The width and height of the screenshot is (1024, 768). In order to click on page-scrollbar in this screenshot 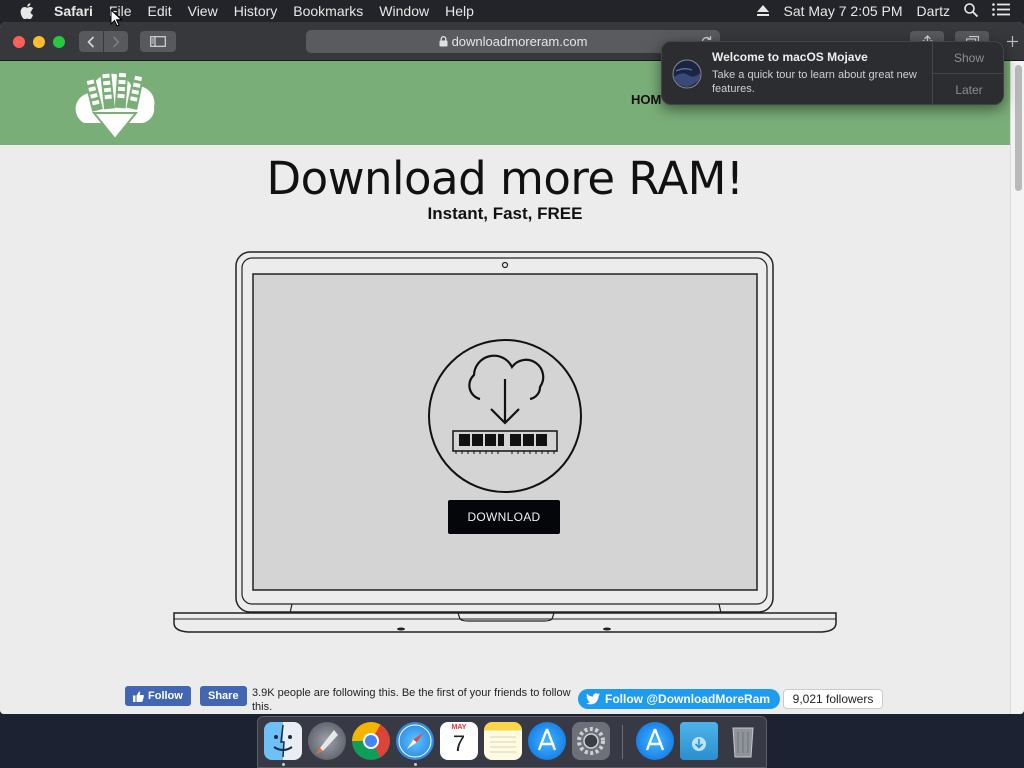, I will do `click(1017, 387)`.